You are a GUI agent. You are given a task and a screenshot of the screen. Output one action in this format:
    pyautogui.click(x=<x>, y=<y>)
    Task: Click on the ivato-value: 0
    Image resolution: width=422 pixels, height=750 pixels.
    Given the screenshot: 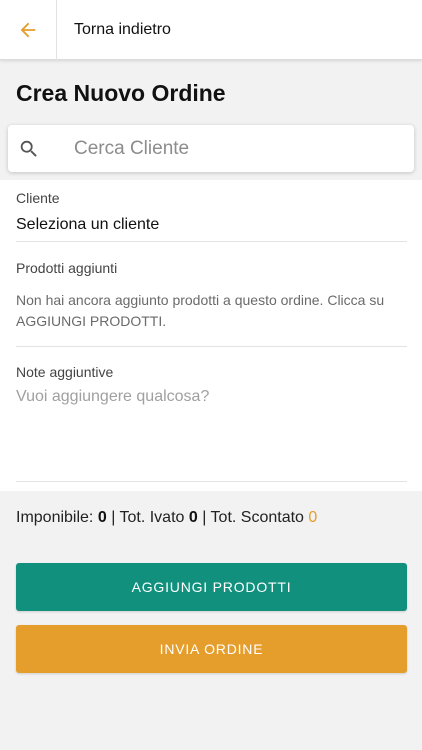 What is the action you would take?
    pyautogui.click(x=193, y=517)
    